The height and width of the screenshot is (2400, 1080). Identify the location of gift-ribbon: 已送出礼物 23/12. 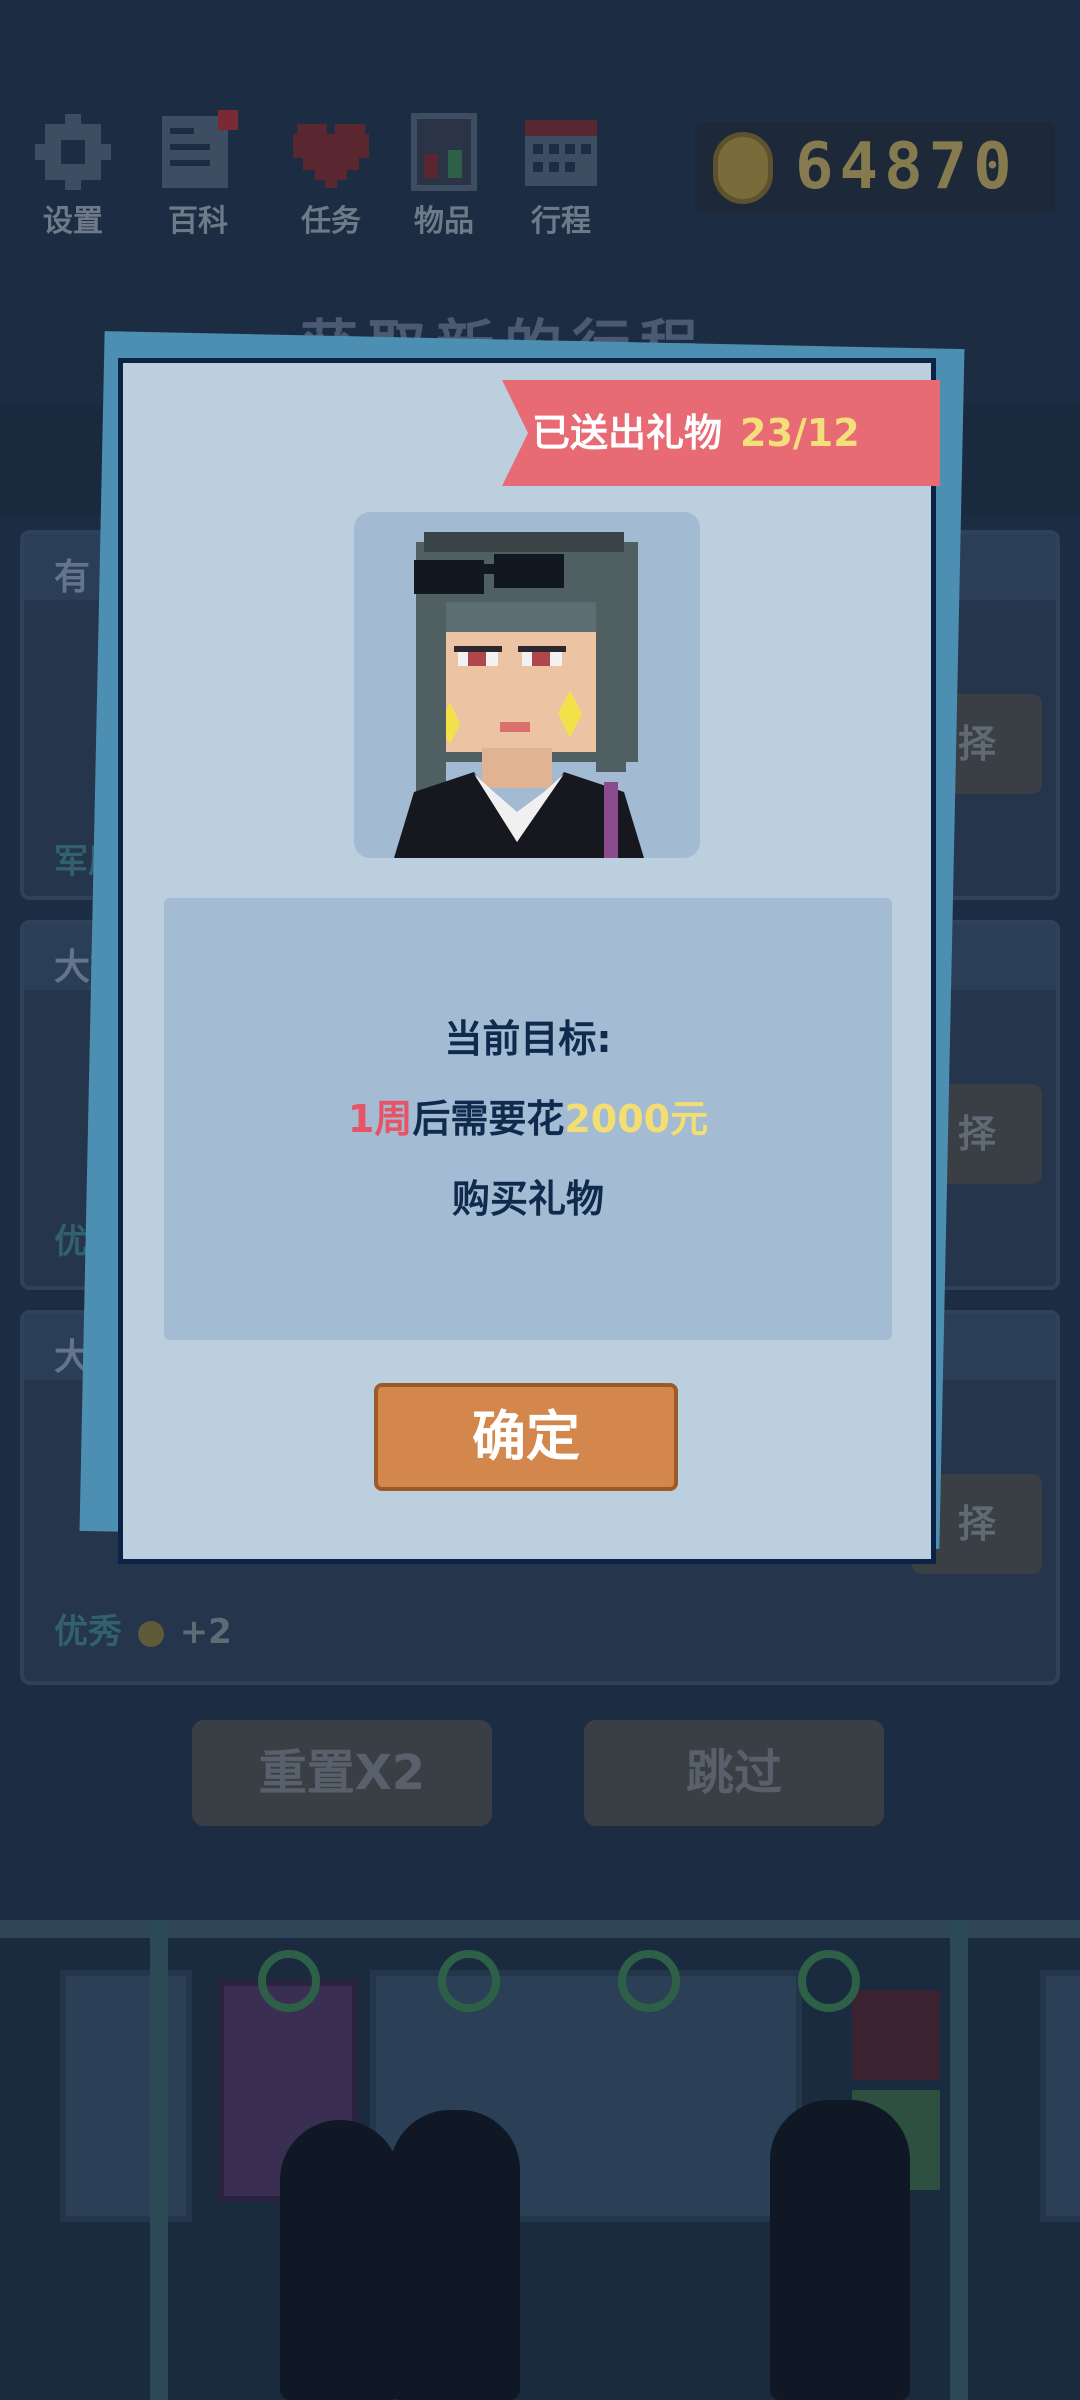
(721, 433).